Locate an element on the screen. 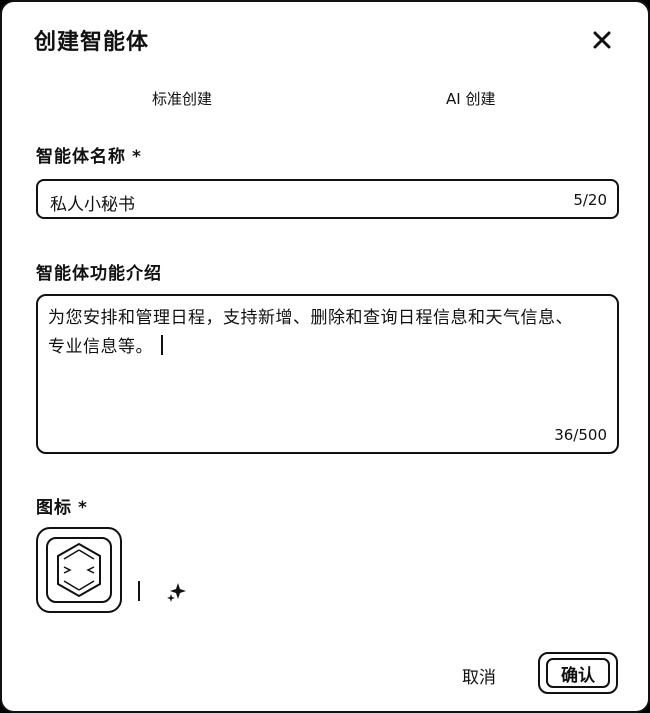  agent-name-label: 智能体名称 * is located at coordinates (89, 154).